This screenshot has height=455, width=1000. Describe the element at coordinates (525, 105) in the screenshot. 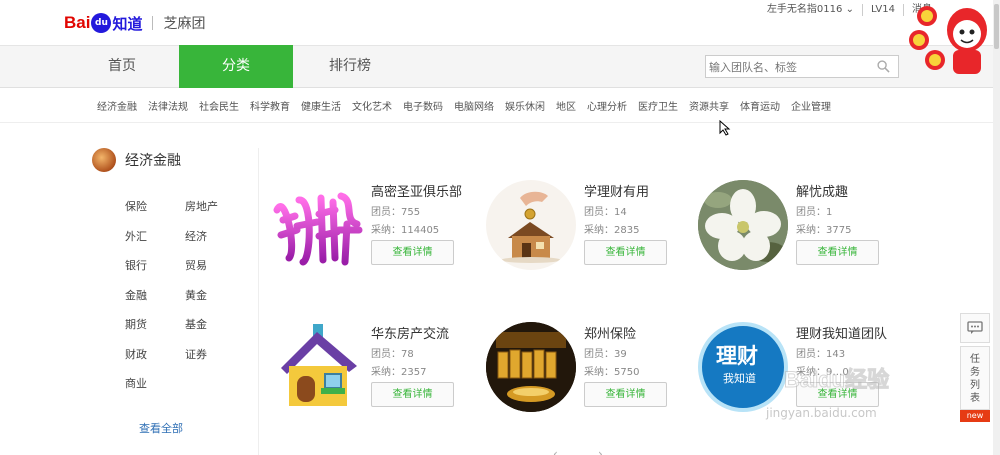

I see `category-link: 娱乐休闲` at that location.